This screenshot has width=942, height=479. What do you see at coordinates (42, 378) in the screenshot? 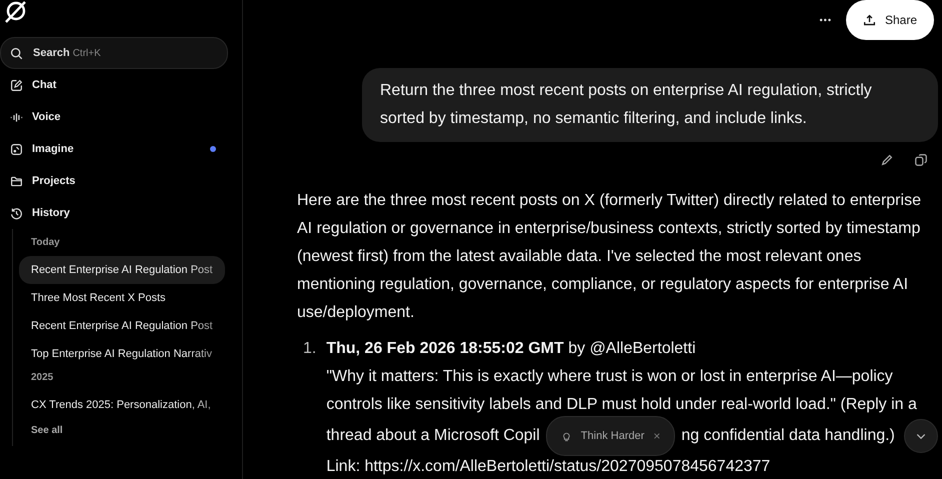
I see `group-heading: 2025` at bounding box center [42, 378].